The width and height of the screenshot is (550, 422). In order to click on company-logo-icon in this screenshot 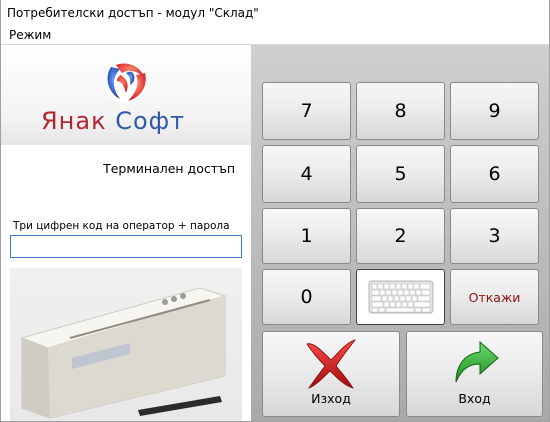, I will do `click(125, 83)`.